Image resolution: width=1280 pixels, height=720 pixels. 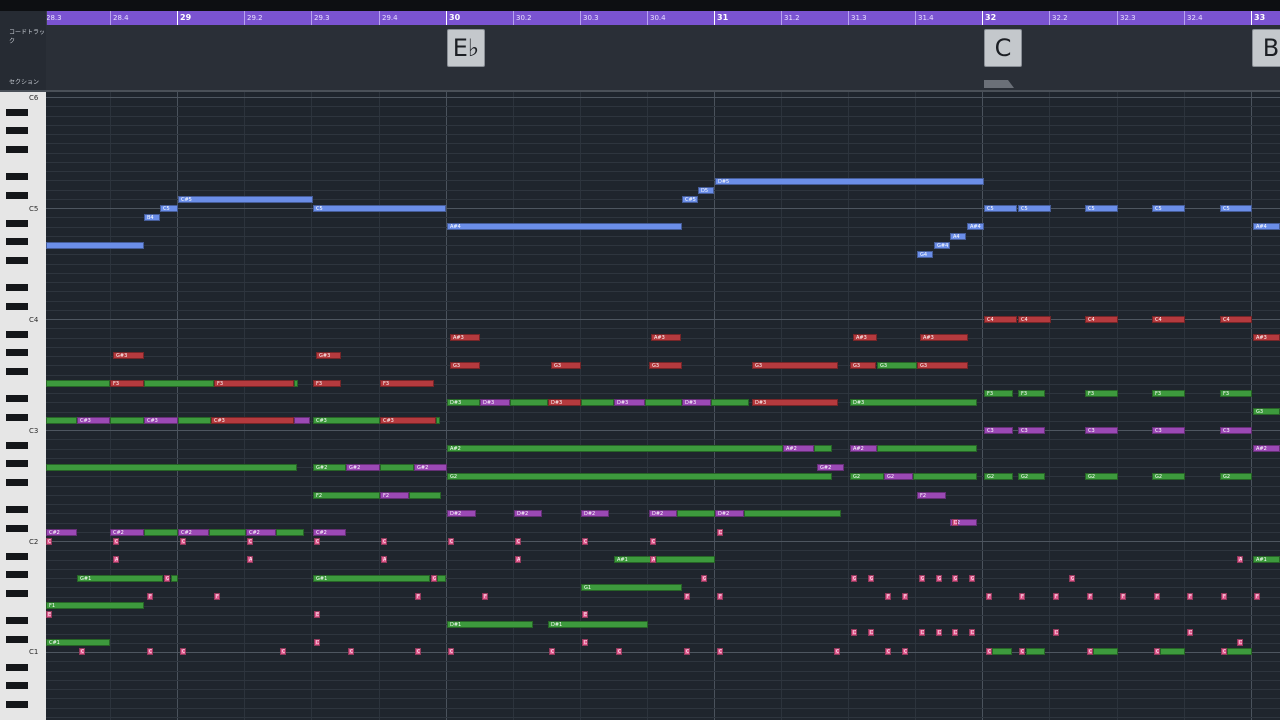 What do you see at coordinates (663, 58) in the screenshot?
I see `chord-track-lane: E♭ C B` at bounding box center [663, 58].